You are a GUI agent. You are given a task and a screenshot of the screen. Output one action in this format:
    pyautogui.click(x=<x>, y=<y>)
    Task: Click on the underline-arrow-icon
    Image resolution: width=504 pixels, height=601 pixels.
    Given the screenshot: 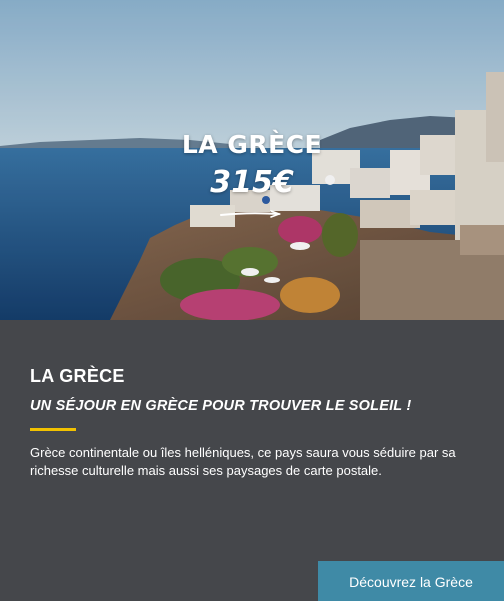 What is the action you would take?
    pyautogui.click(x=250, y=214)
    